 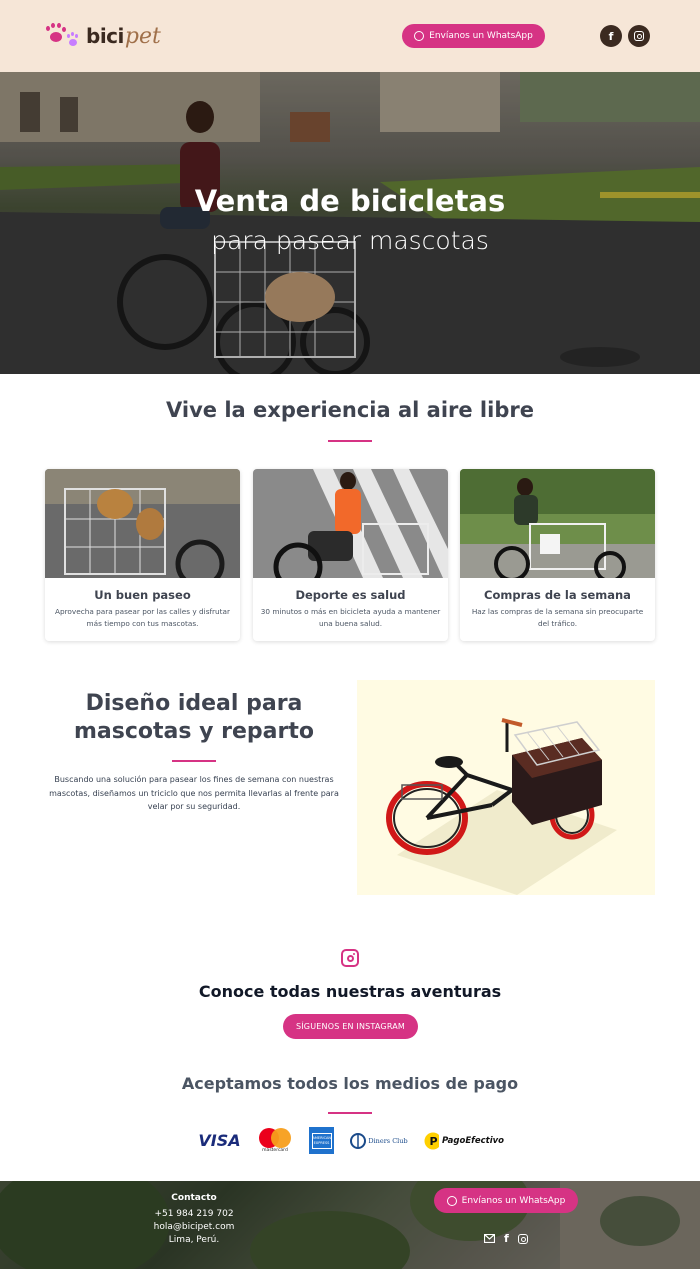 What do you see at coordinates (194, 718) in the screenshot?
I see `design-title: Diseño ideal para mascotas y reparto` at bounding box center [194, 718].